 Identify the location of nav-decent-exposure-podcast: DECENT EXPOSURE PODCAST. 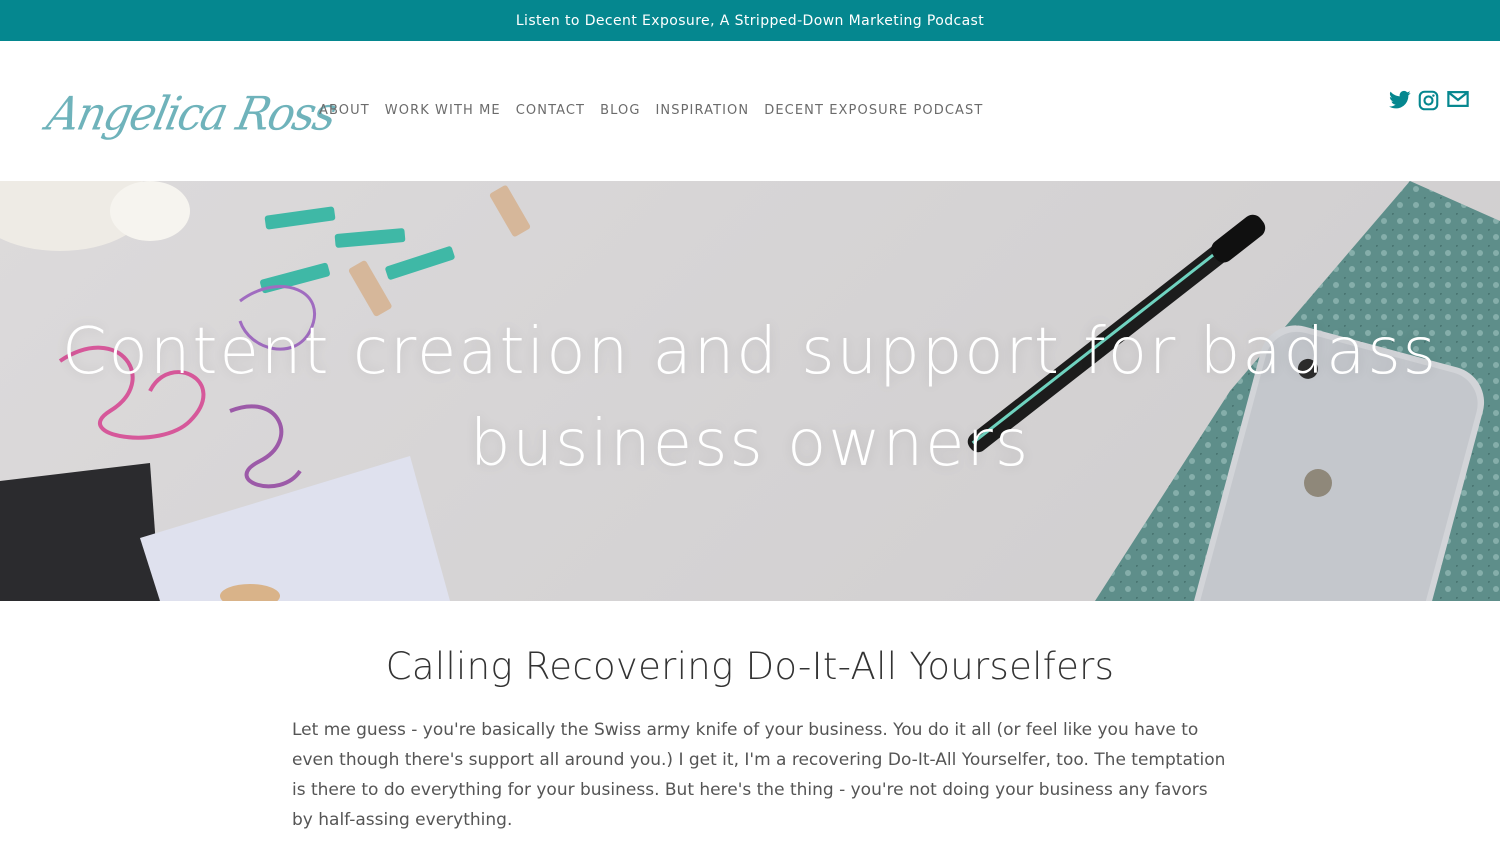
(873, 110).